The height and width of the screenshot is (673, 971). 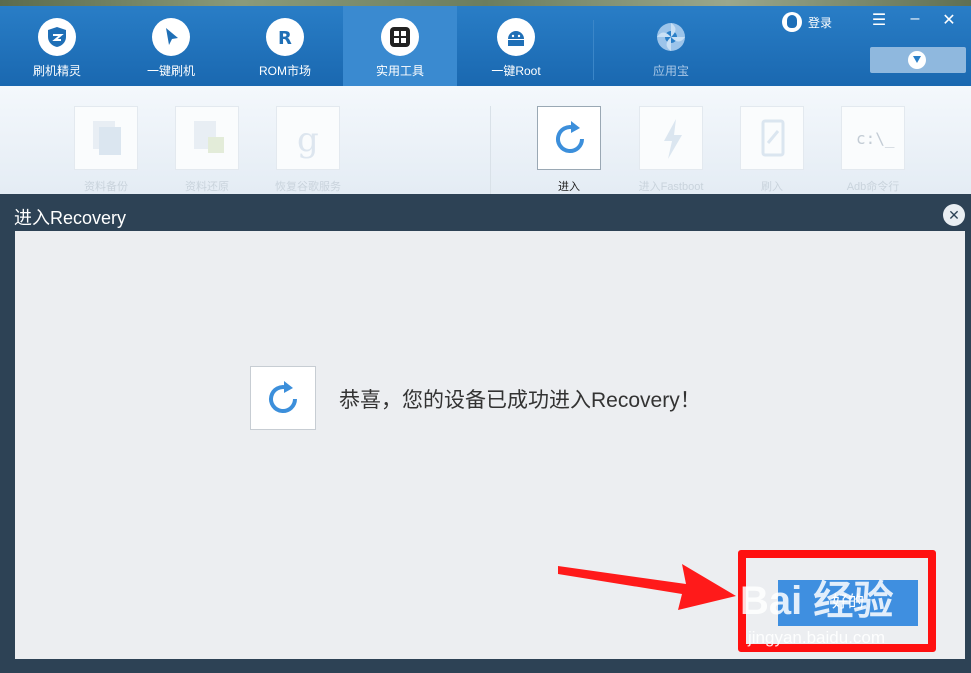 I want to click on nav-item-yingyongbao: 应用宝, so click(x=671, y=46).